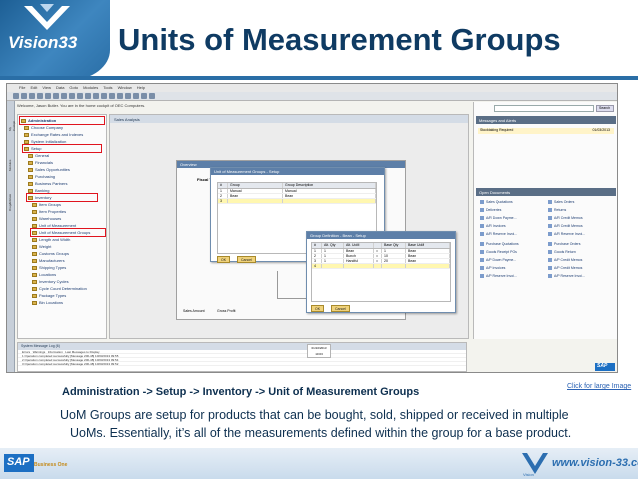  I want to click on menu-item-view: View, so click(46, 88).